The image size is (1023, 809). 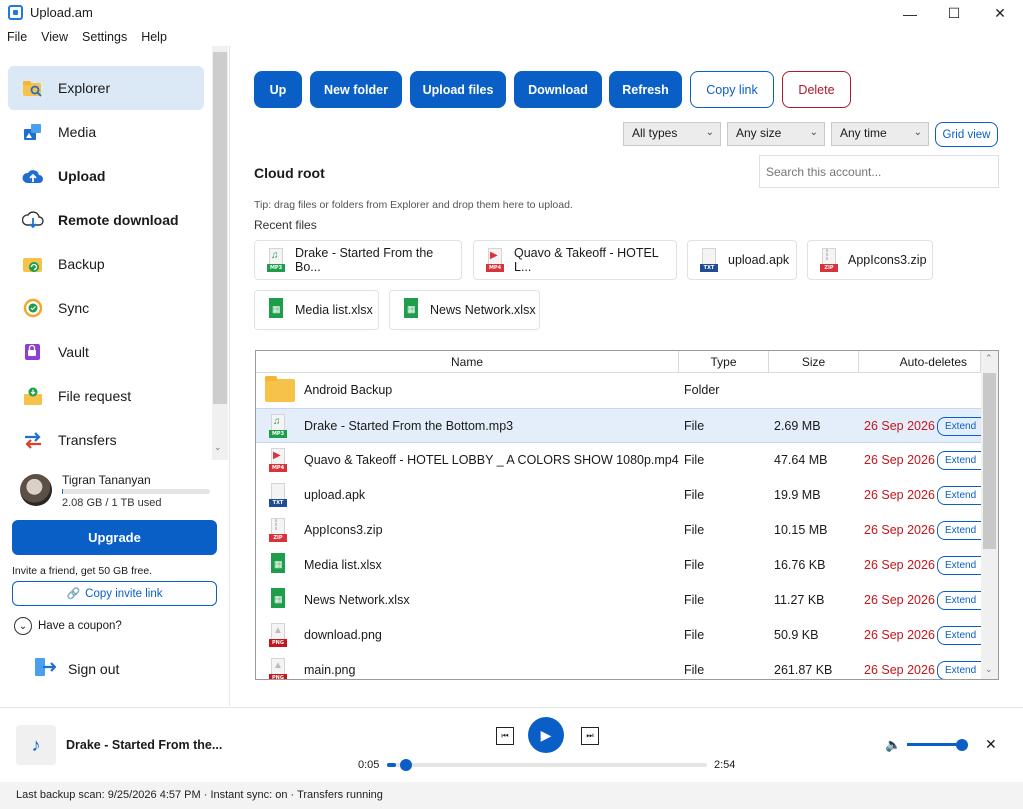 What do you see at coordinates (989, 358) in the screenshot?
I see `scroll-up-icon: ⌃` at bounding box center [989, 358].